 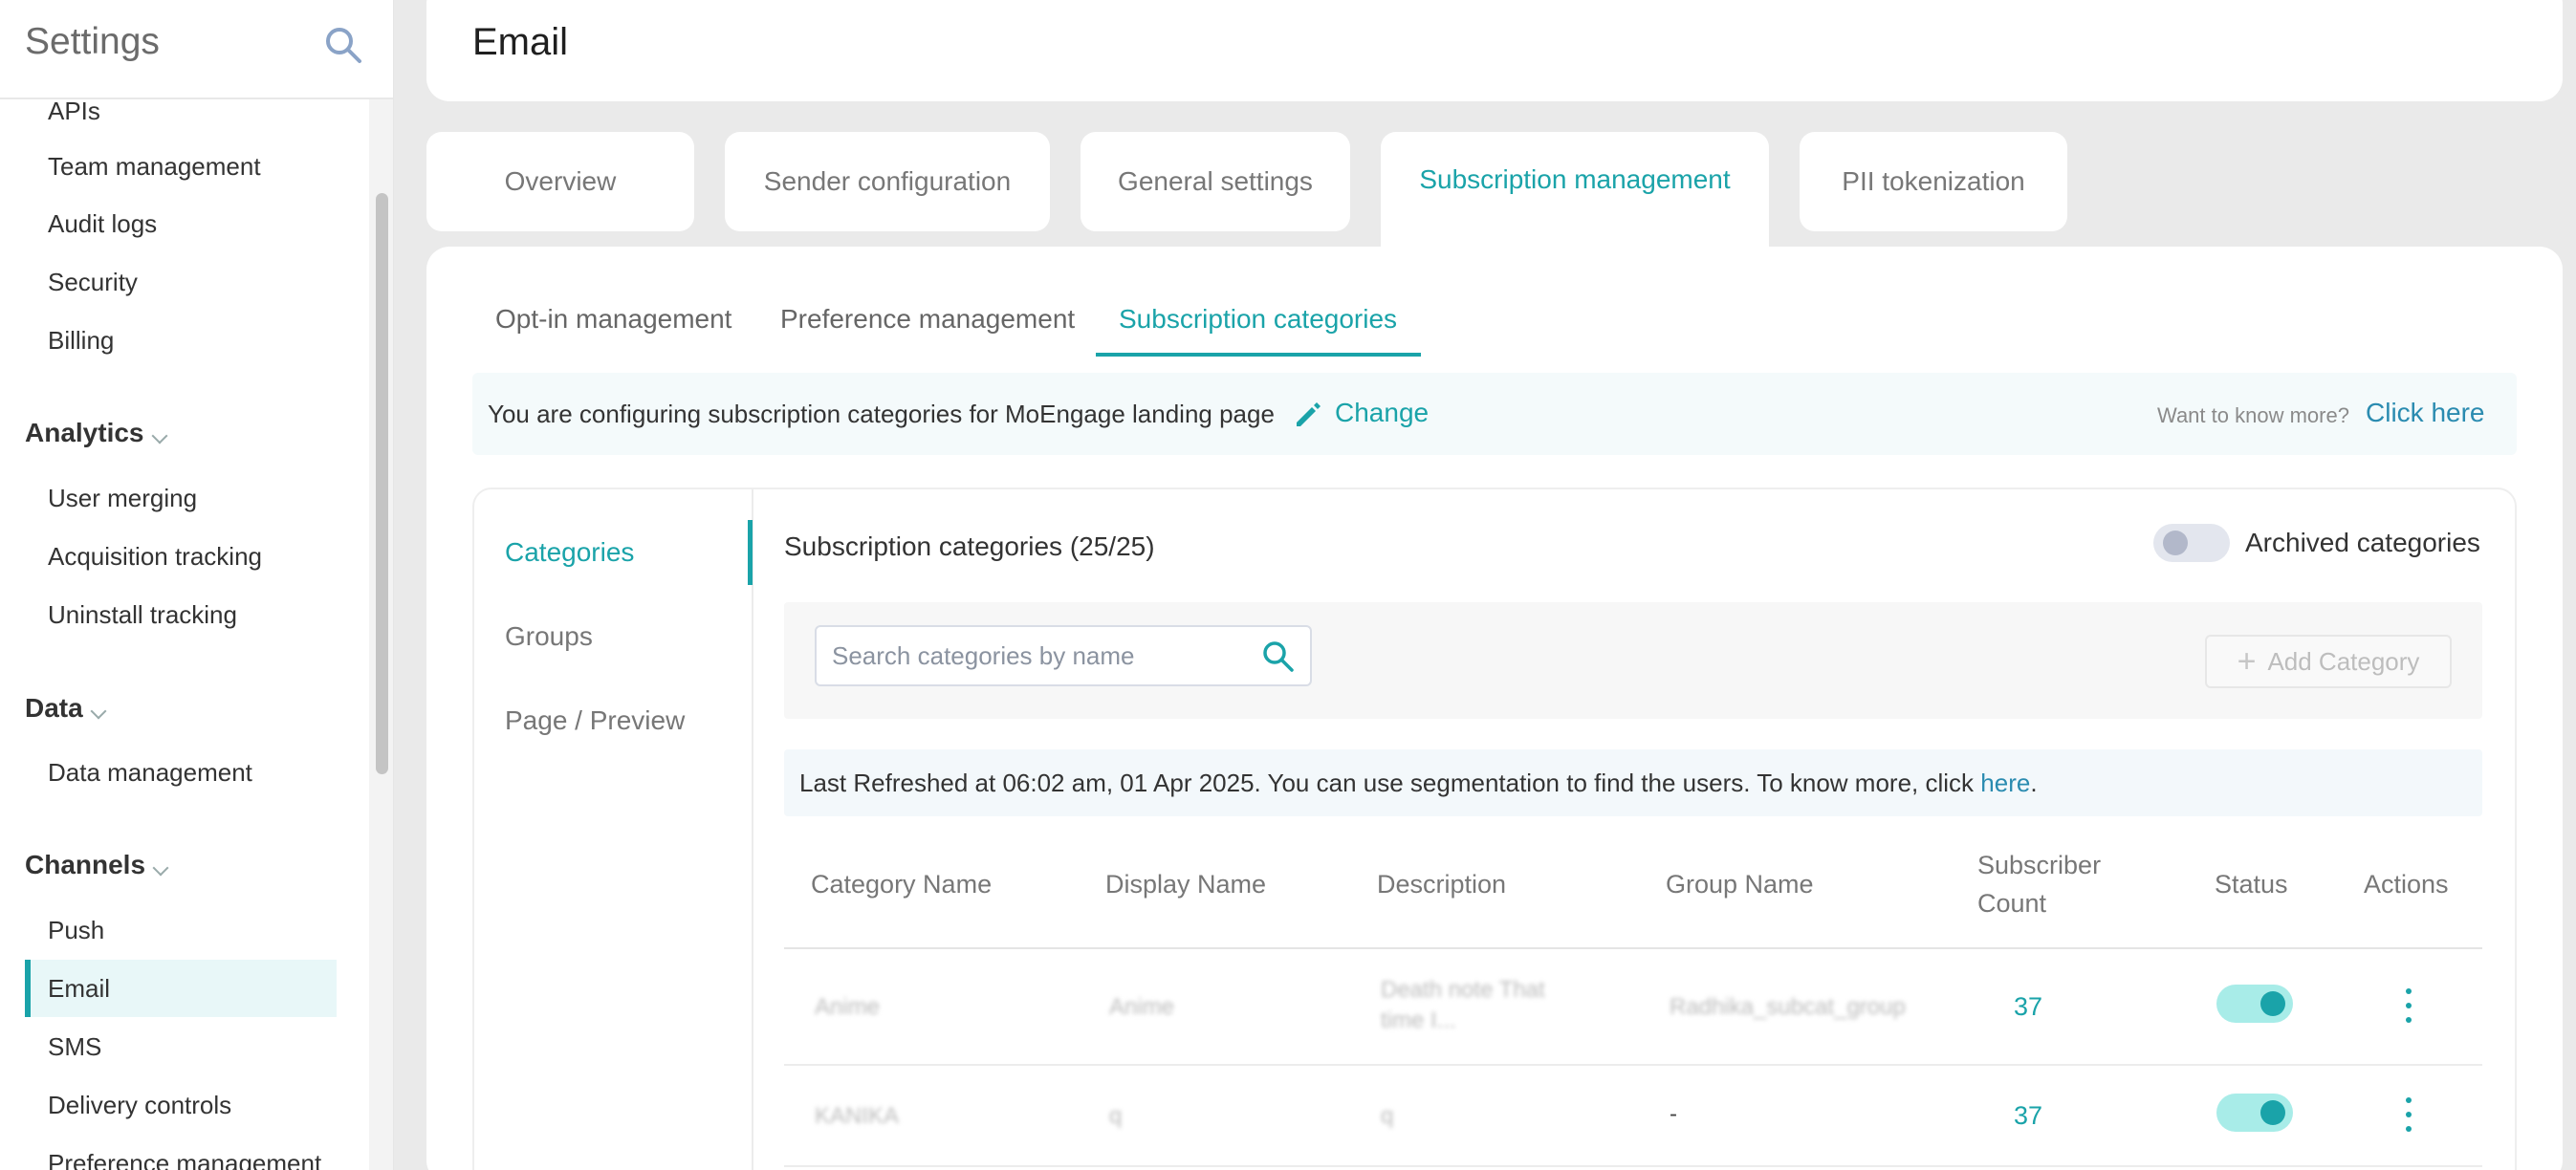 I want to click on click-here-link: Click here, so click(x=2425, y=413).